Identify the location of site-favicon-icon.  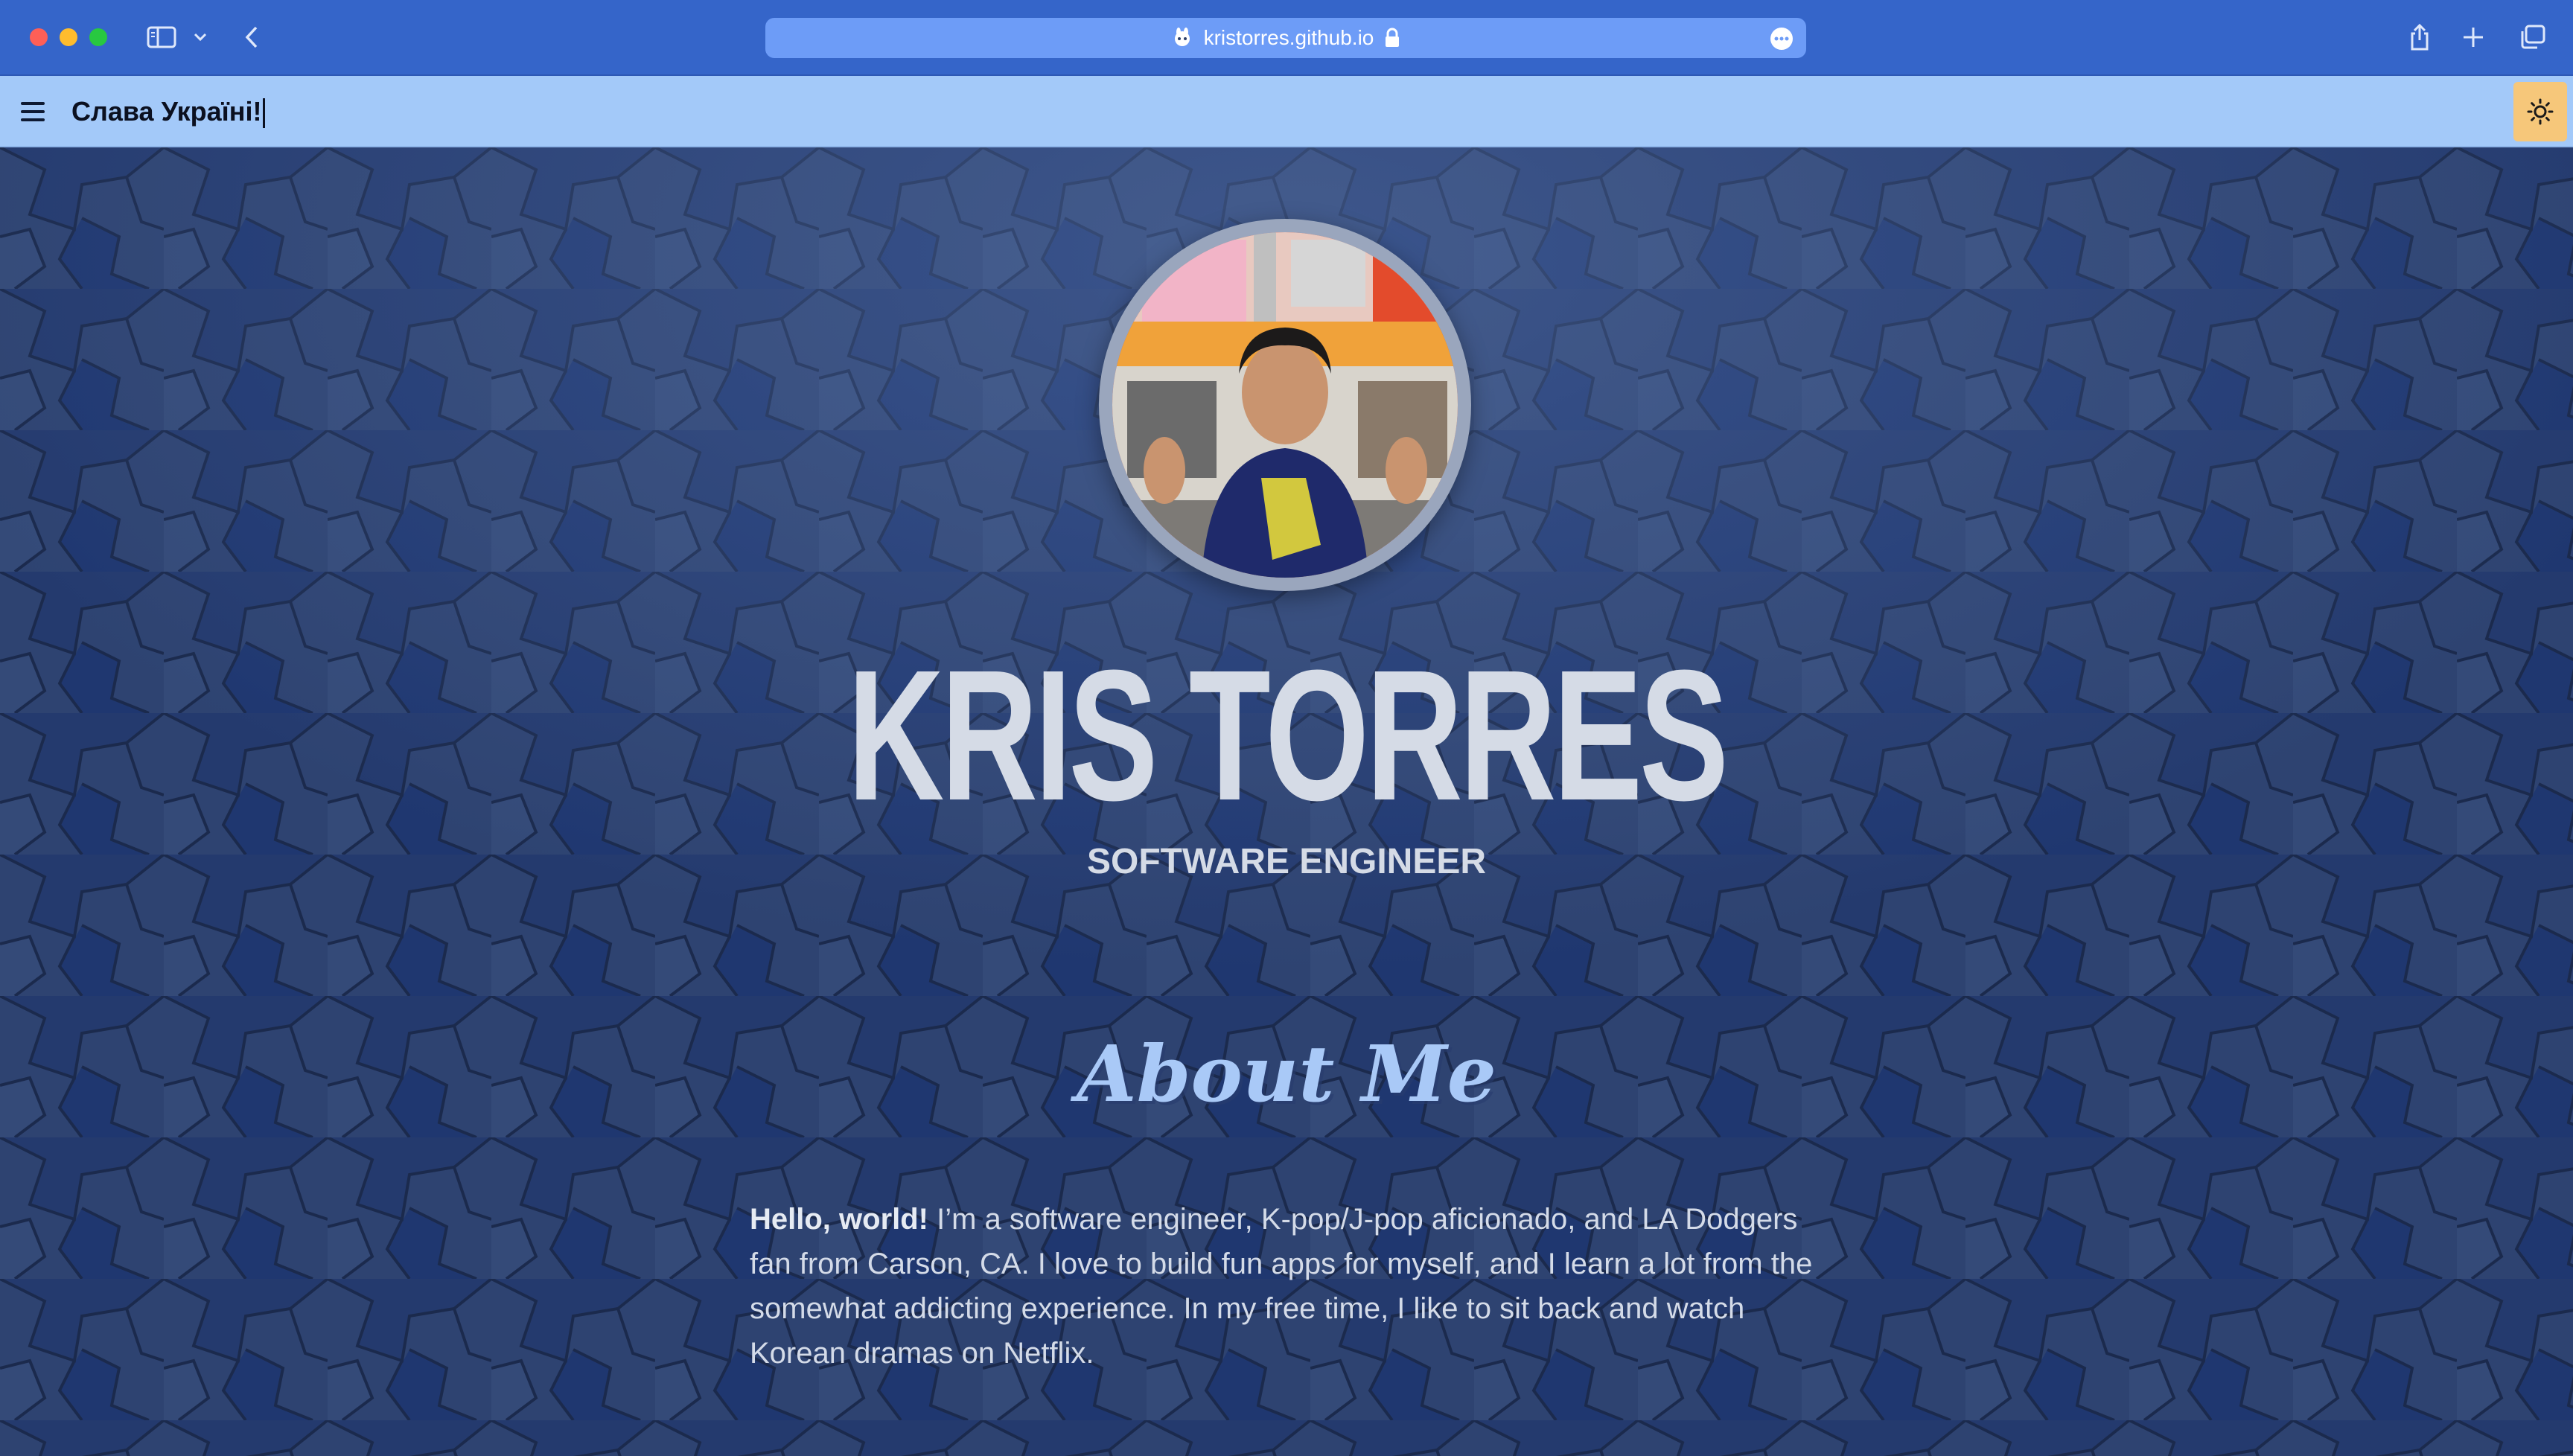
(1182, 37).